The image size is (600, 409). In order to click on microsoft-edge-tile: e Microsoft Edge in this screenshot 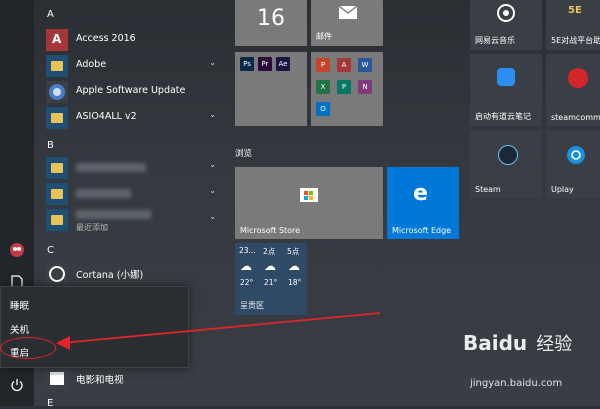, I will do `click(423, 203)`.